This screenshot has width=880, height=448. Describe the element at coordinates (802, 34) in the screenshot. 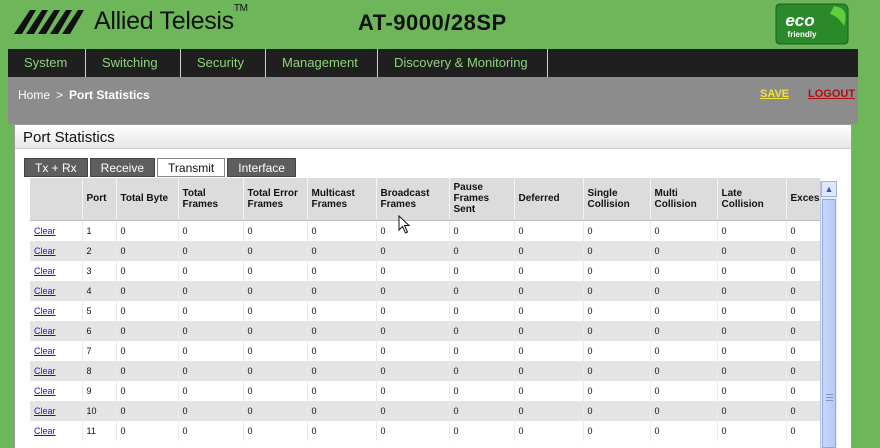

I see `eco-badge-bottom: friendly` at that location.